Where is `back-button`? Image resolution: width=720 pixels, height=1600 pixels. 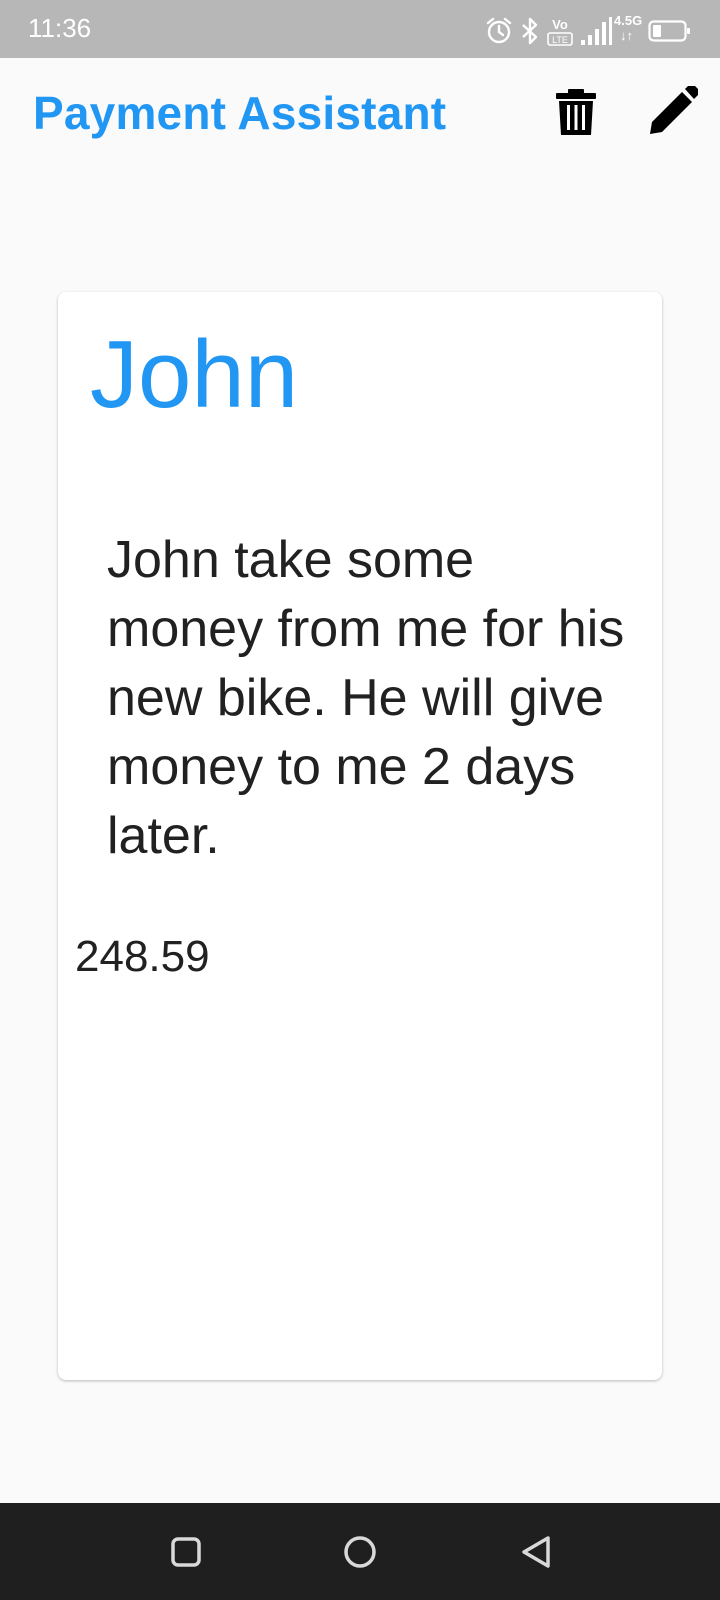 back-button is located at coordinates (536, 1552).